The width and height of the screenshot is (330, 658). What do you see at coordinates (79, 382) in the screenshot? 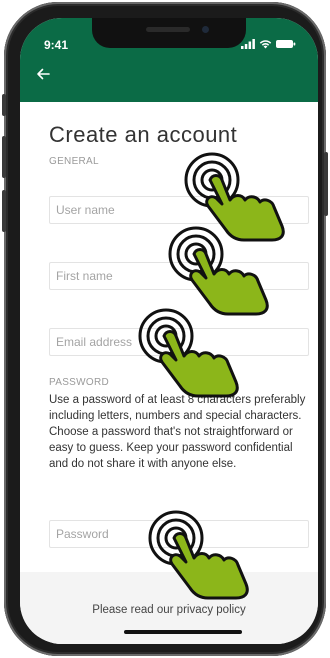
I see `password-section-label: PASSWORD` at bounding box center [79, 382].